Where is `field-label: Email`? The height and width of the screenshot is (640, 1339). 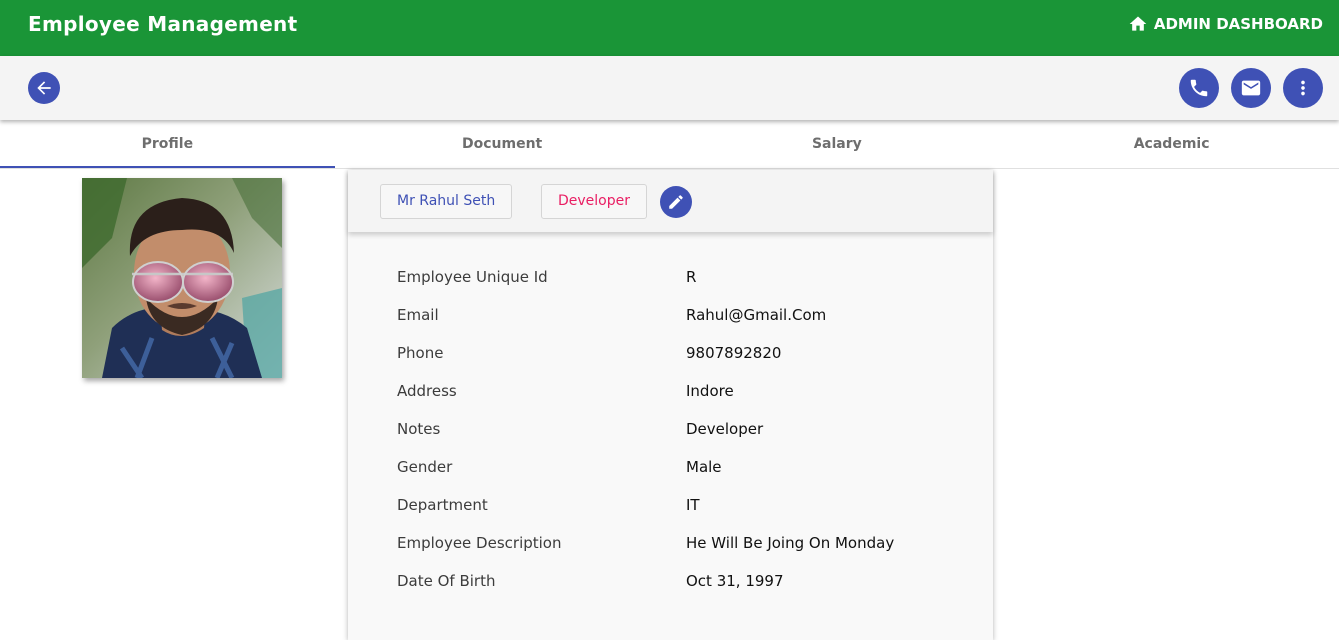
field-label: Email is located at coordinates (418, 315).